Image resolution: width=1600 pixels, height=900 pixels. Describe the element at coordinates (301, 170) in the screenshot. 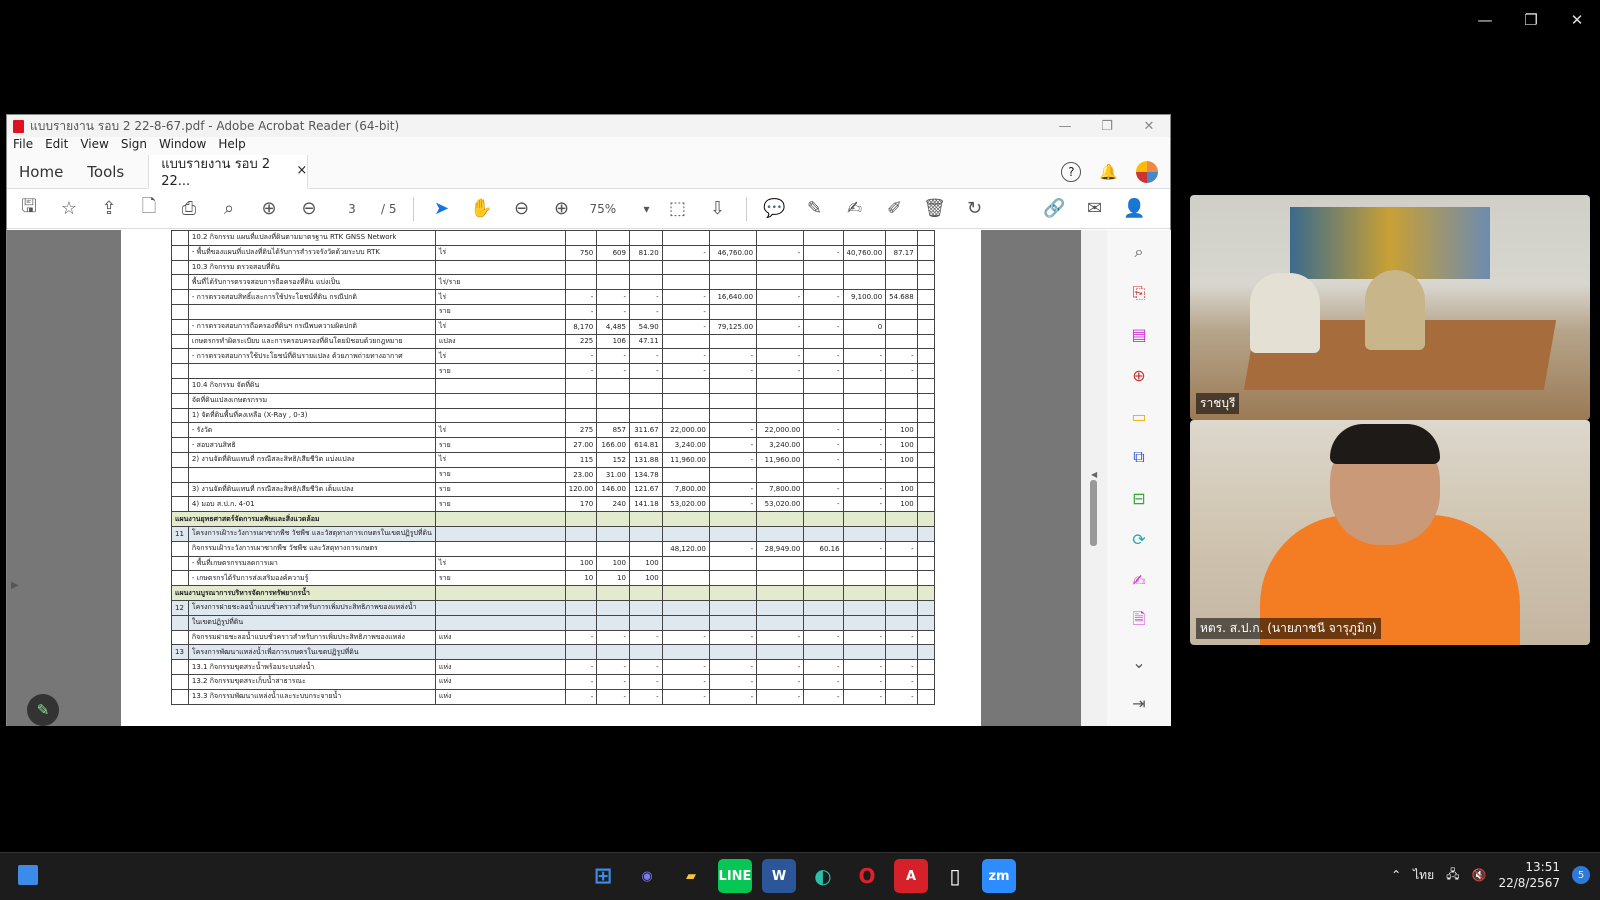

I see `tab-close-icon: ×` at that location.